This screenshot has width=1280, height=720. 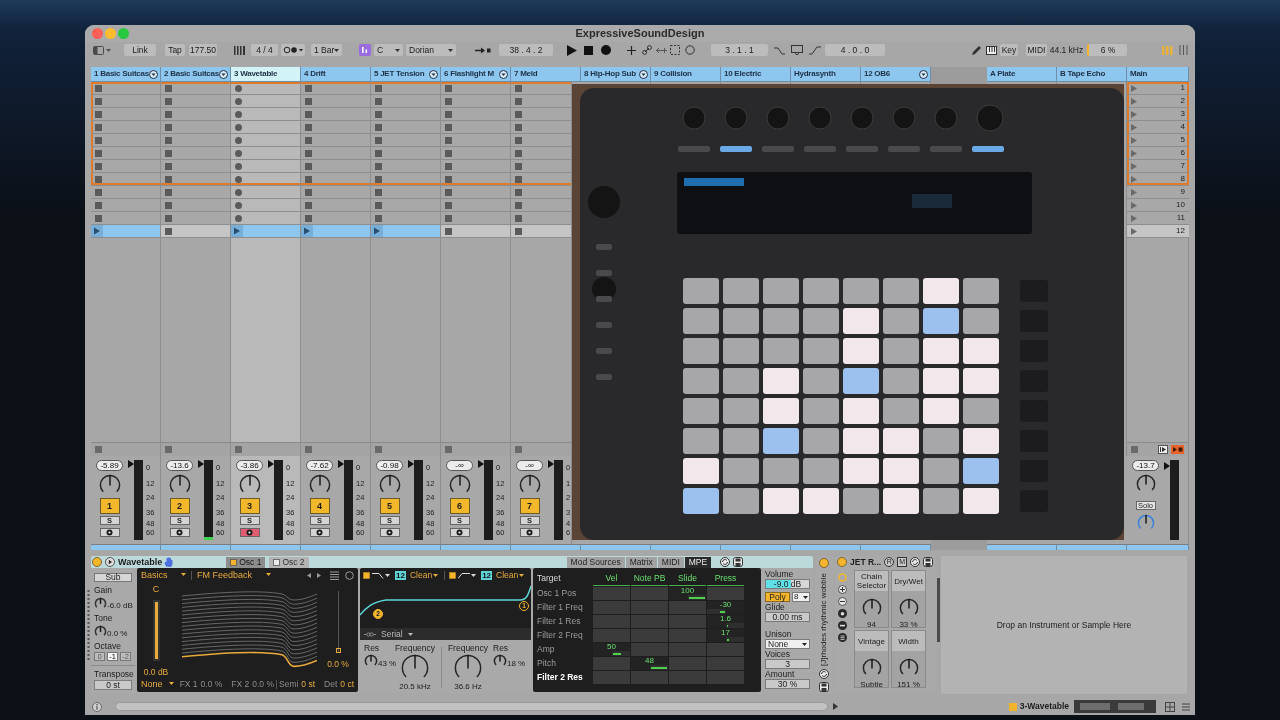 What do you see at coordinates (787, 584) in the screenshot?
I see `volume-field: -9.0 dB` at bounding box center [787, 584].